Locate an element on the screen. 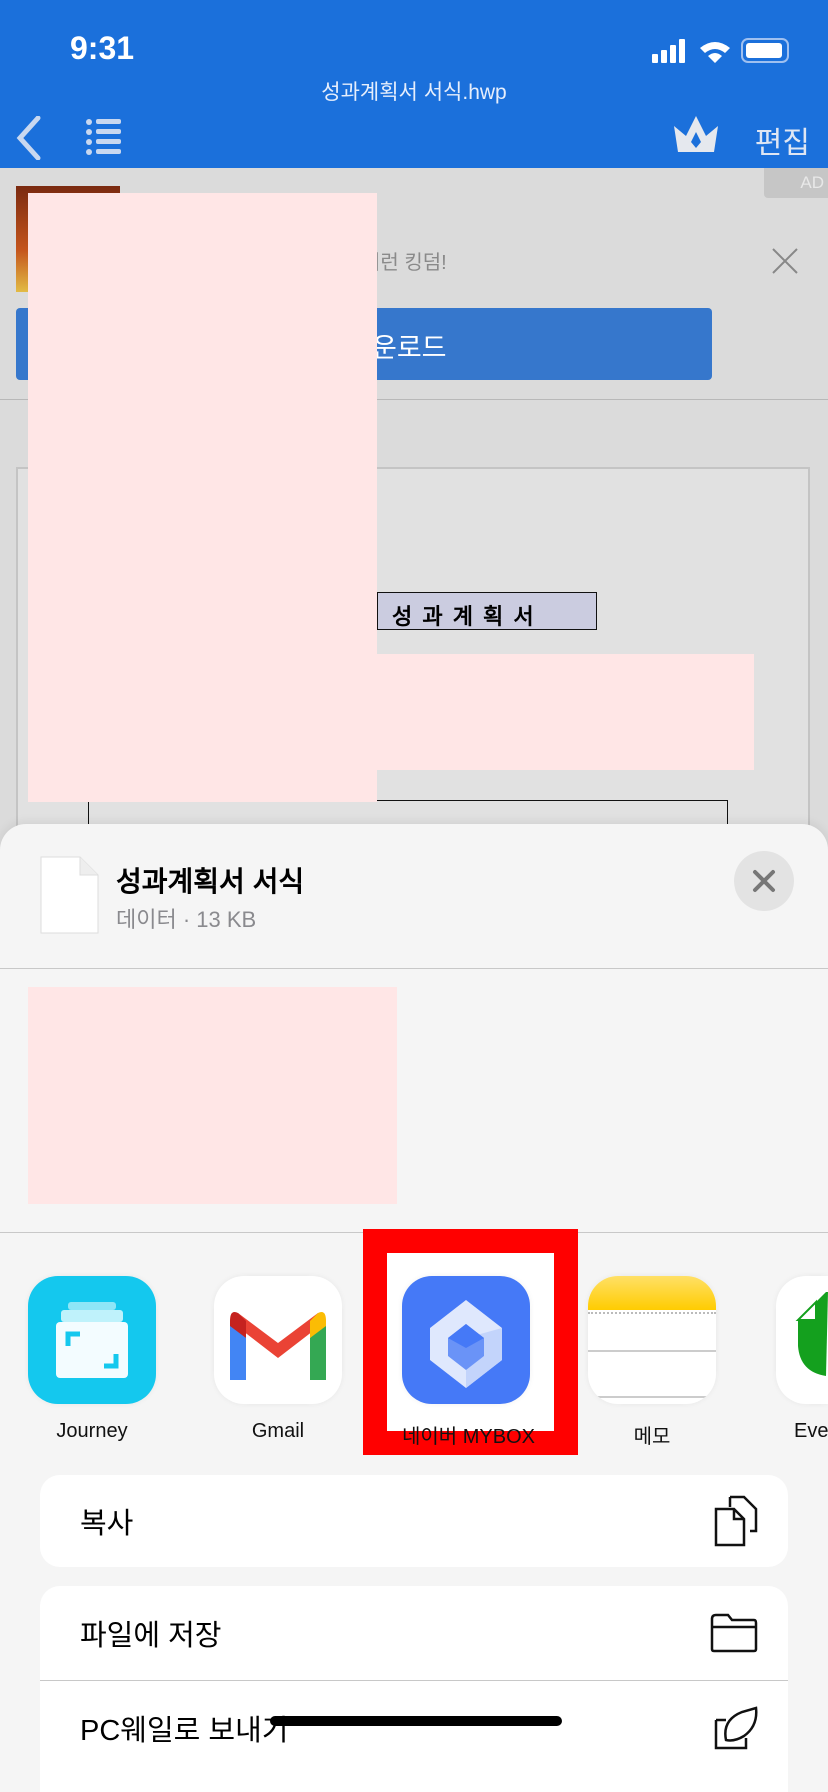 The width and height of the screenshot is (828, 1792). status-time: 9:31 is located at coordinates (102, 48).